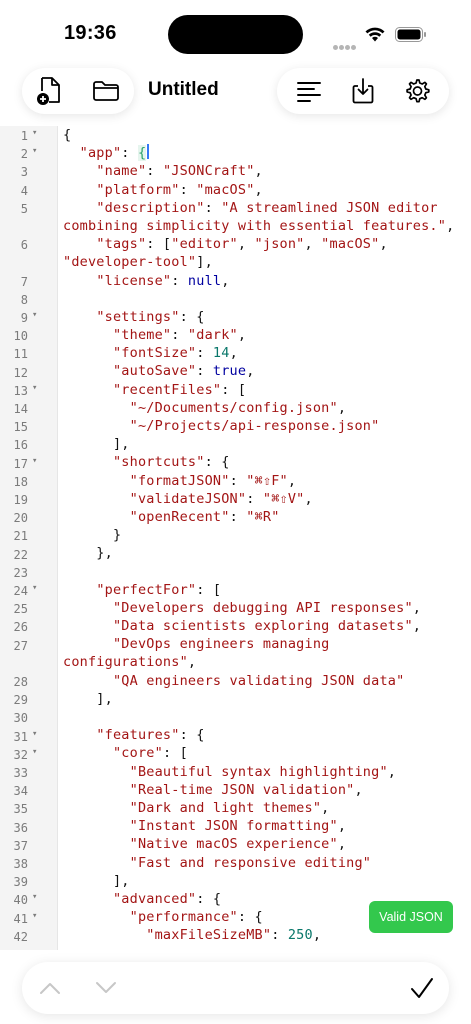 This screenshot has height=1024, width=471. I want to click on code-line: "~/Projects/api-response.json", so click(265, 426).